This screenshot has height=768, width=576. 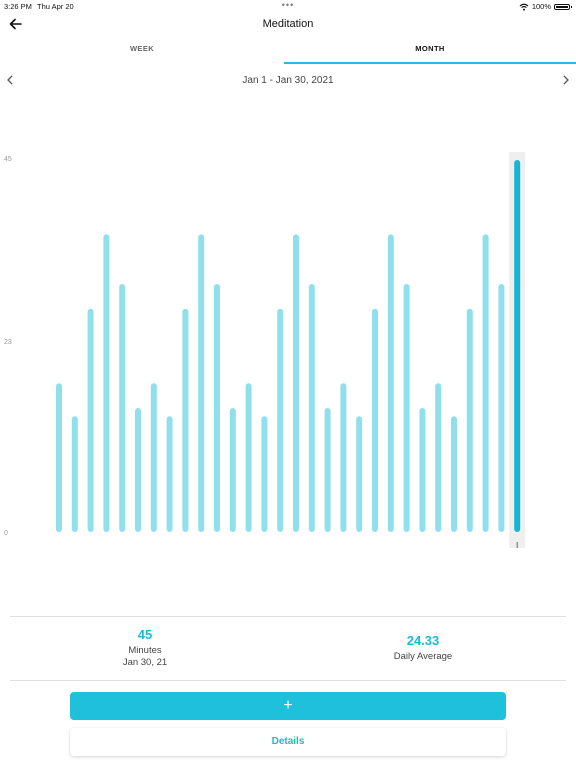 What do you see at coordinates (423, 640) in the screenshot?
I see `average-value: 24.33` at bounding box center [423, 640].